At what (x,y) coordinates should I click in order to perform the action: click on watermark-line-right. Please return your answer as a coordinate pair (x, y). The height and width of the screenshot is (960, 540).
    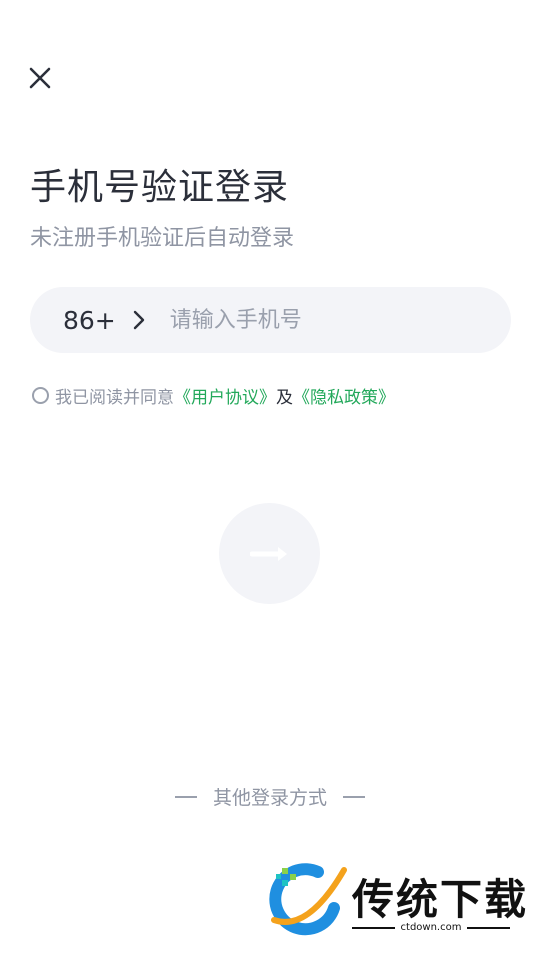
    Looking at the image, I should click on (488, 927).